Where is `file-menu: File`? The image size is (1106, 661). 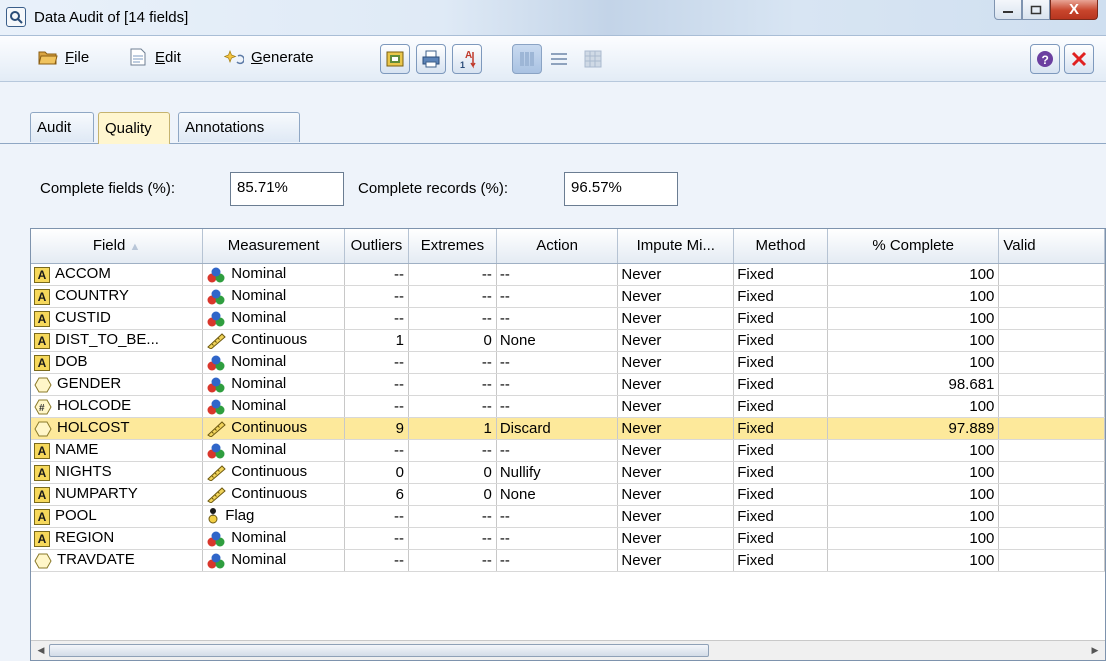 file-menu: File is located at coordinates (63, 57).